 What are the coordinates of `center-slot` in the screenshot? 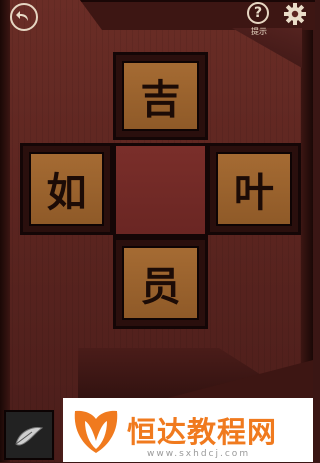 It's located at (160, 190).